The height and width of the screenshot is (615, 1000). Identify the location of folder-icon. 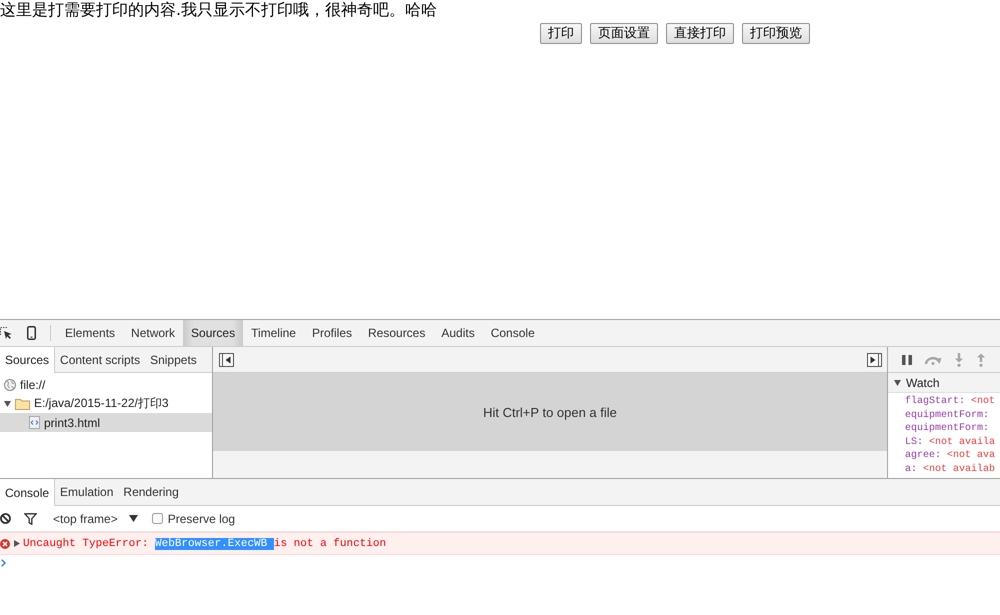
(22, 404).